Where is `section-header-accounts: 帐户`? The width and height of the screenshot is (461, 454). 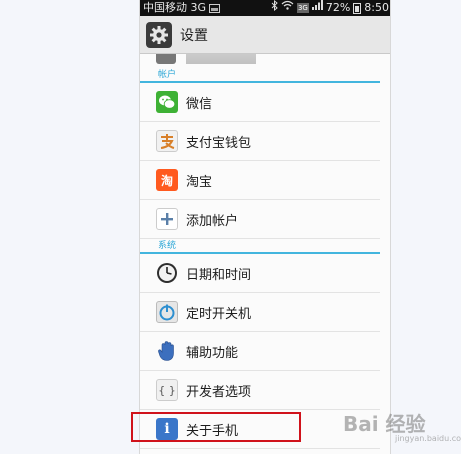
section-header-accounts: 帐户 is located at coordinates (260, 75).